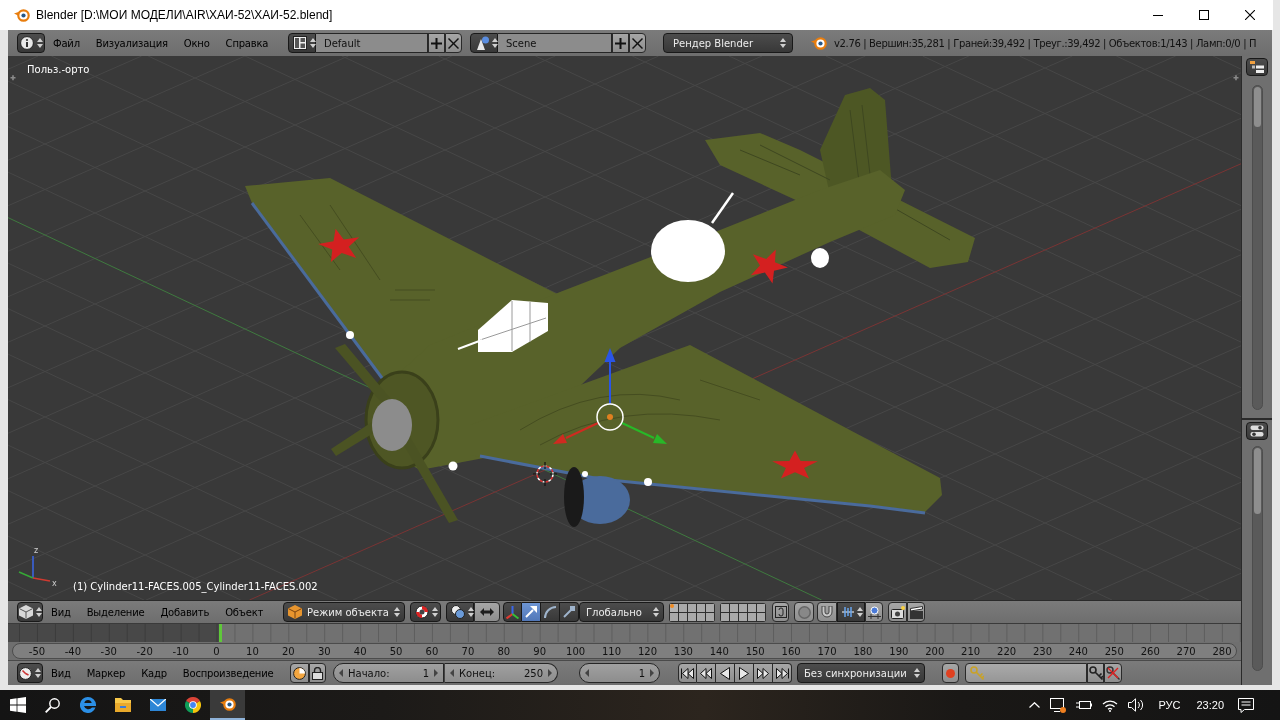  Describe the element at coordinates (1084, 705) in the screenshot. I see `battery-icon` at that location.